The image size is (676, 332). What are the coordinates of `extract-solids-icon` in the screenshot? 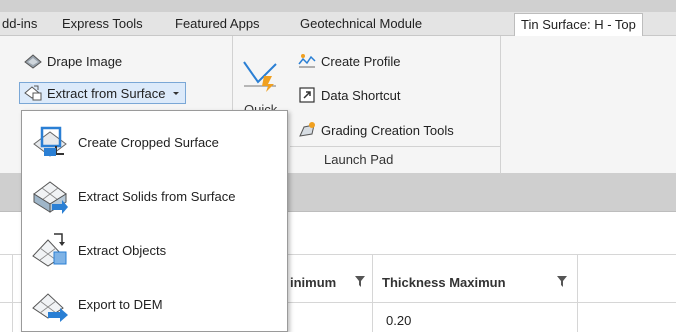 It's located at (50, 197).